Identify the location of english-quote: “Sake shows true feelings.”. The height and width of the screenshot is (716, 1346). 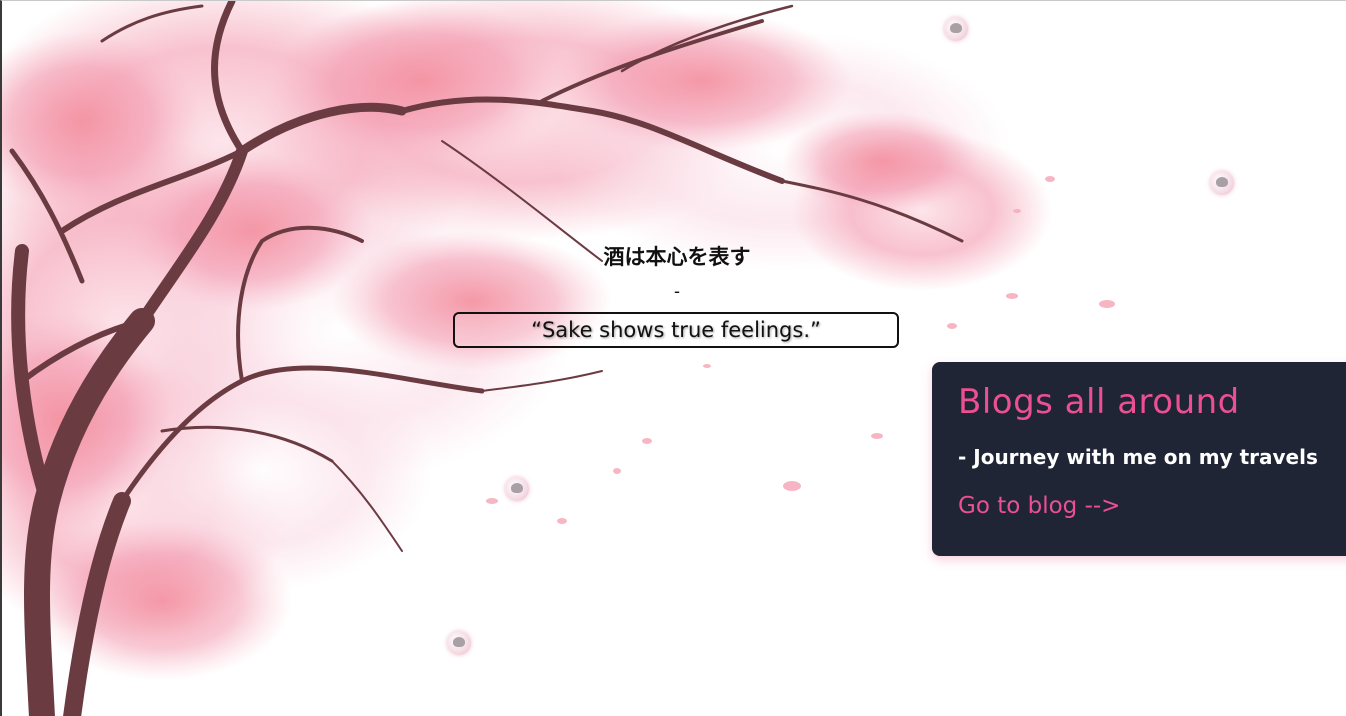
(676, 330).